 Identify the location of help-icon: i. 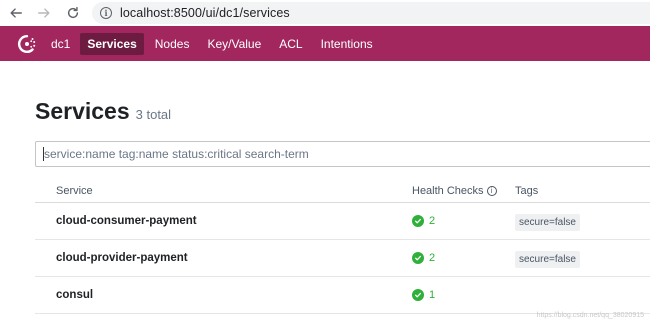
(491, 190).